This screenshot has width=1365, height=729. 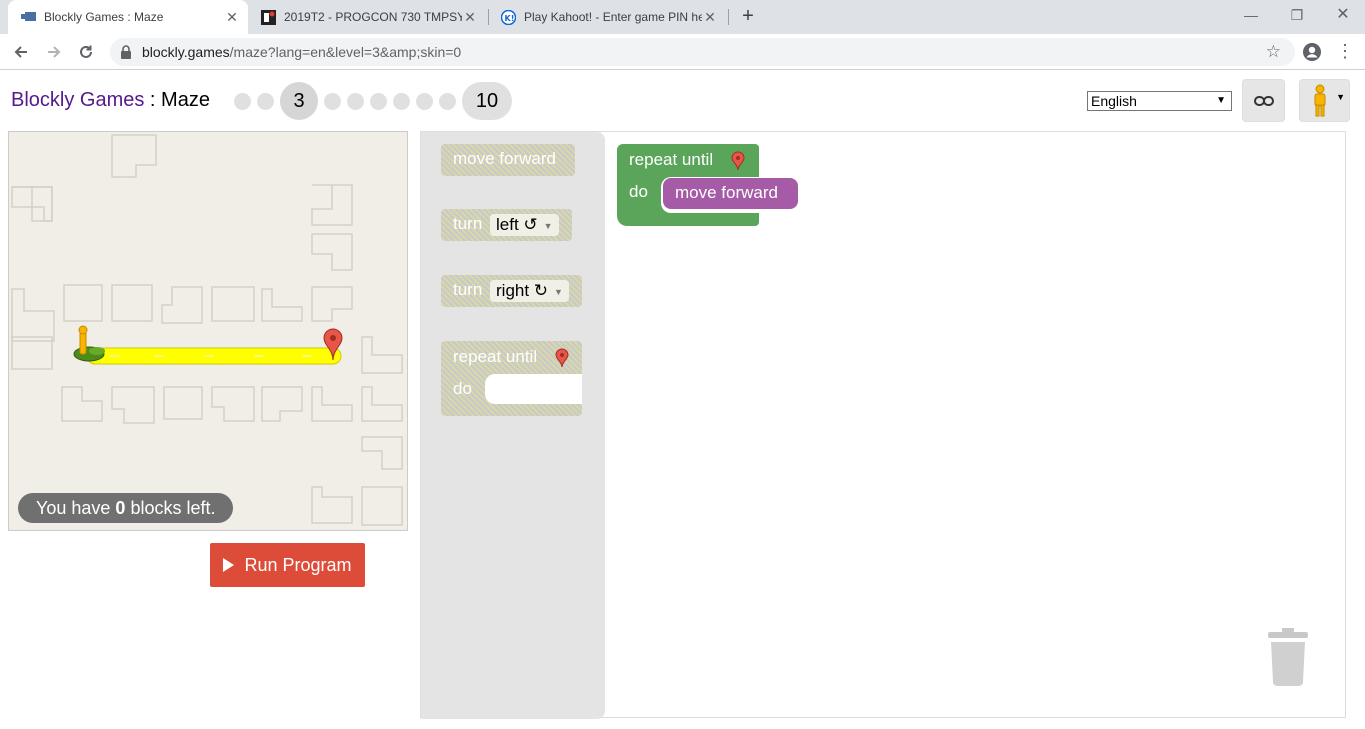 I want to click on toolbox-turn-left-block: turn left ↺ ▼, so click(x=506, y=225).